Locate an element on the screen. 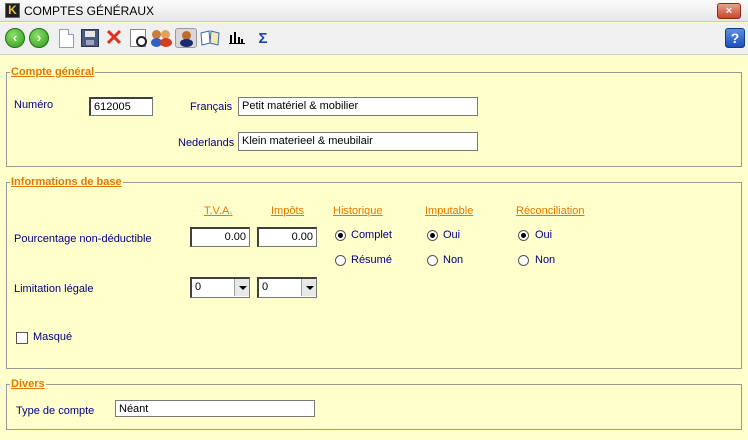 The width and height of the screenshot is (748, 440). imputable-oui-label: Oui is located at coordinates (452, 235).